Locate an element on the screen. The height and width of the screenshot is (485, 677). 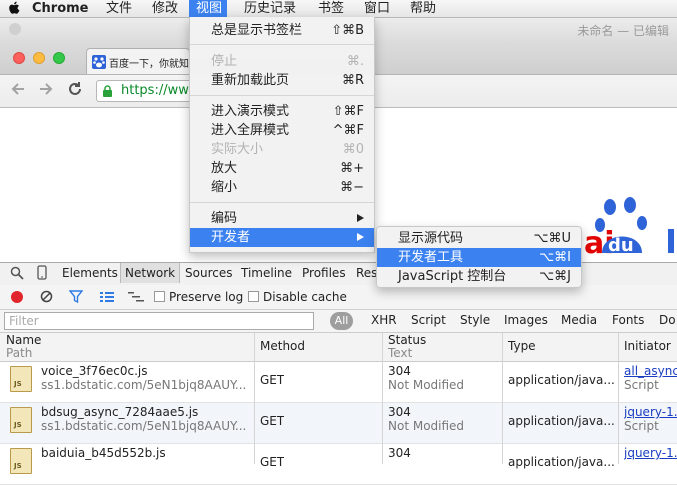
filter-type-all: All is located at coordinates (341, 321).